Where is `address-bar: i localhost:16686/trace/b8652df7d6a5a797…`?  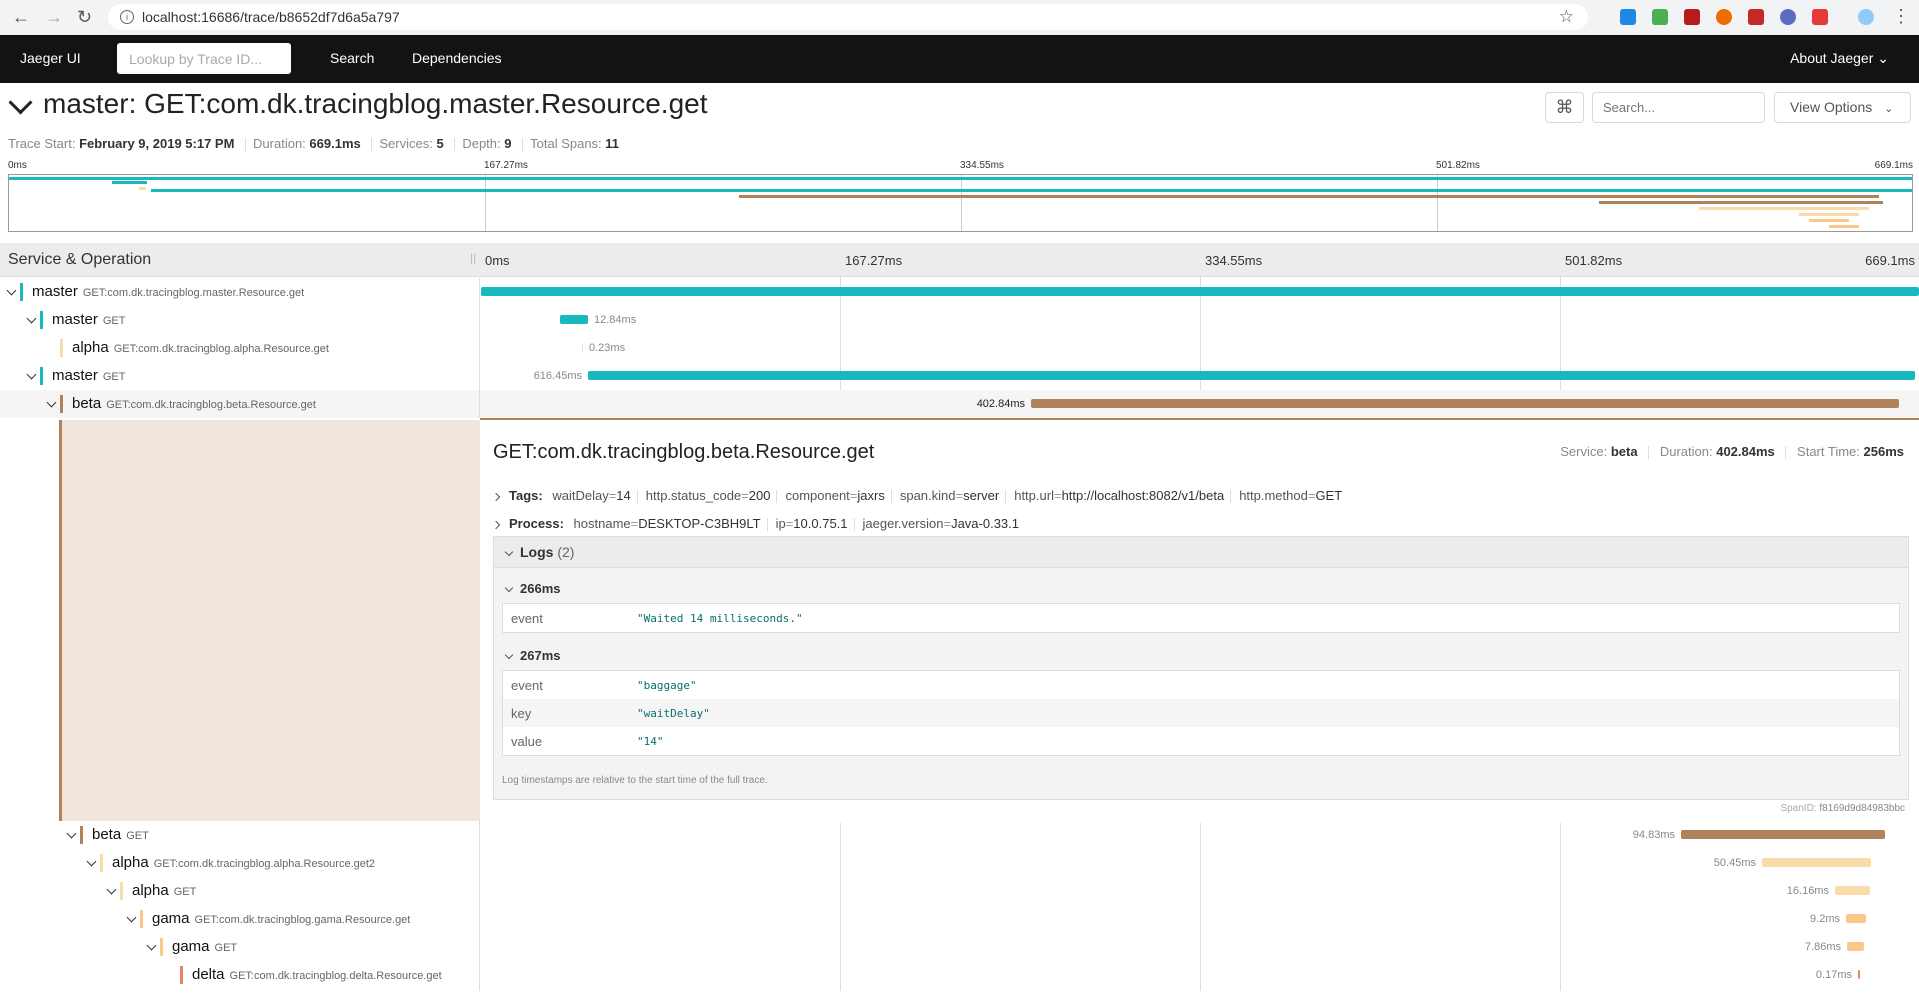
address-bar: i localhost:16686/trace/b8652df7d6a5a797… is located at coordinates (848, 17).